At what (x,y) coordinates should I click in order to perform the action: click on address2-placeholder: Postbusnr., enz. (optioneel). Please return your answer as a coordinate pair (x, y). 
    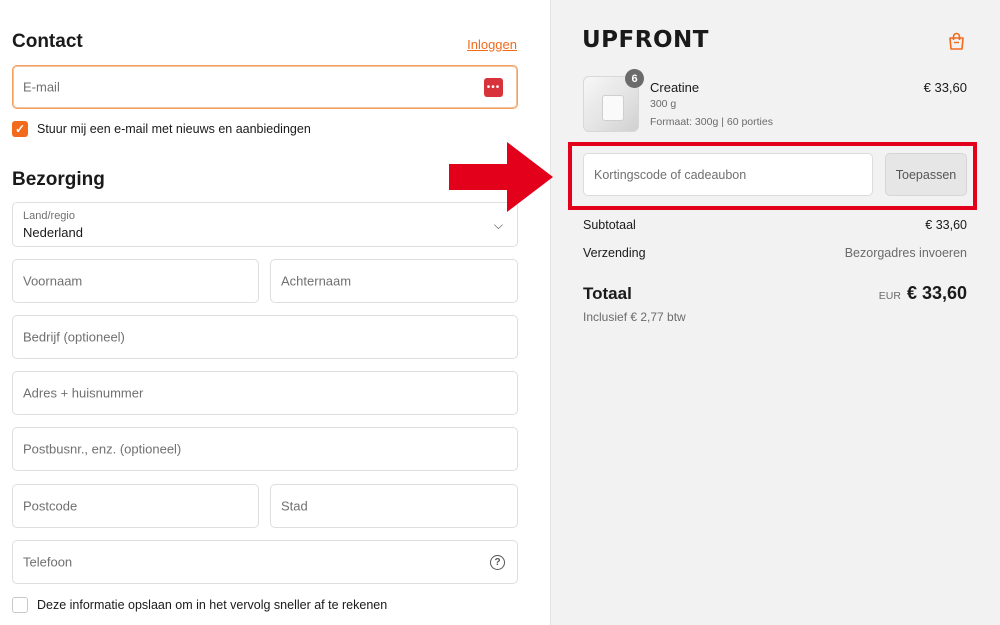
    Looking at the image, I should click on (102, 449).